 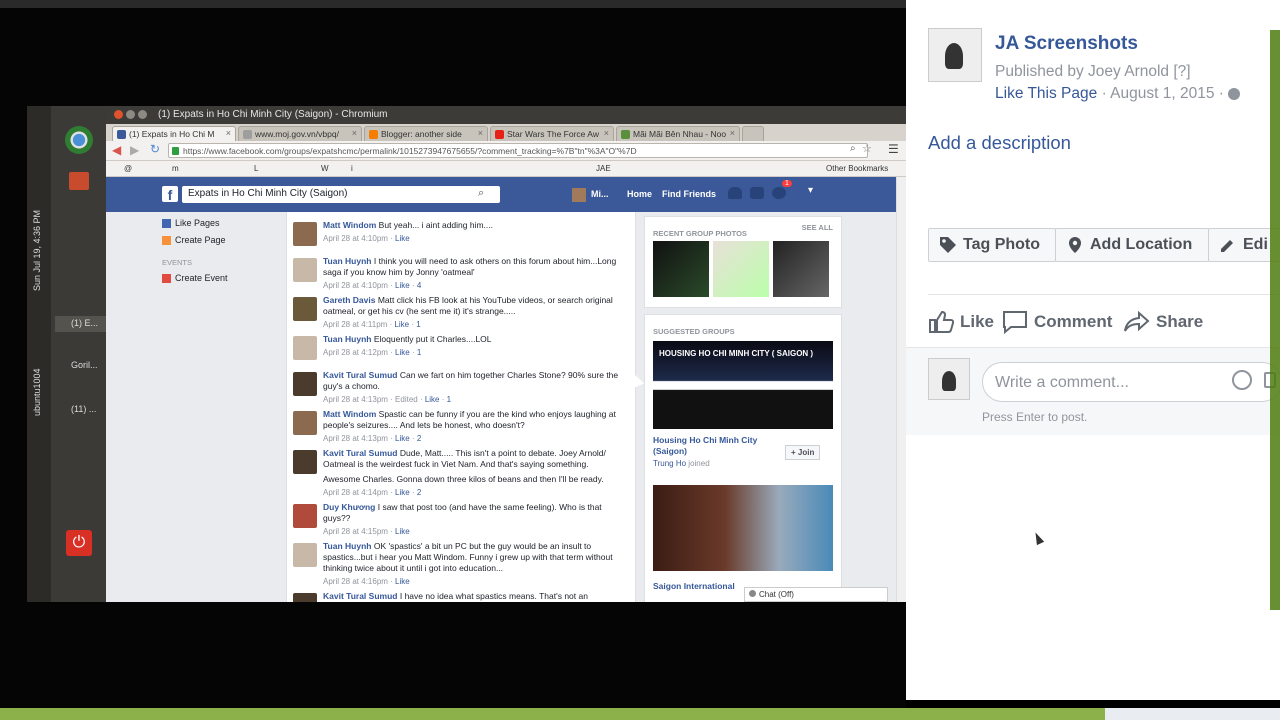 What do you see at coordinates (743, 528) in the screenshot?
I see `group-banner` at bounding box center [743, 528].